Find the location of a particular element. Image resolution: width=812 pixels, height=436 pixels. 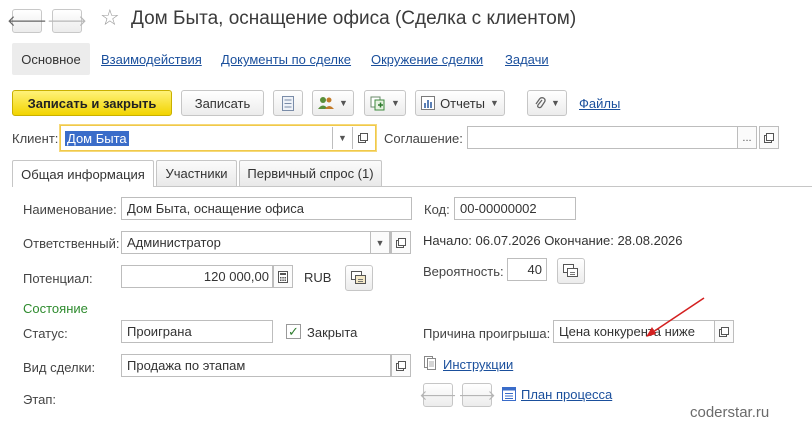

probability-input: 40 is located at coordinates (527, 269).